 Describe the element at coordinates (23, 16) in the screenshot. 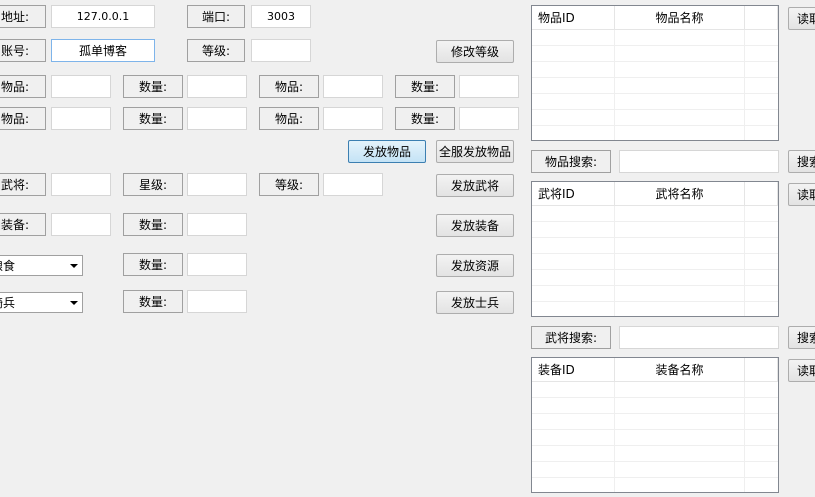

I see `address-label: 地址:` at that location.